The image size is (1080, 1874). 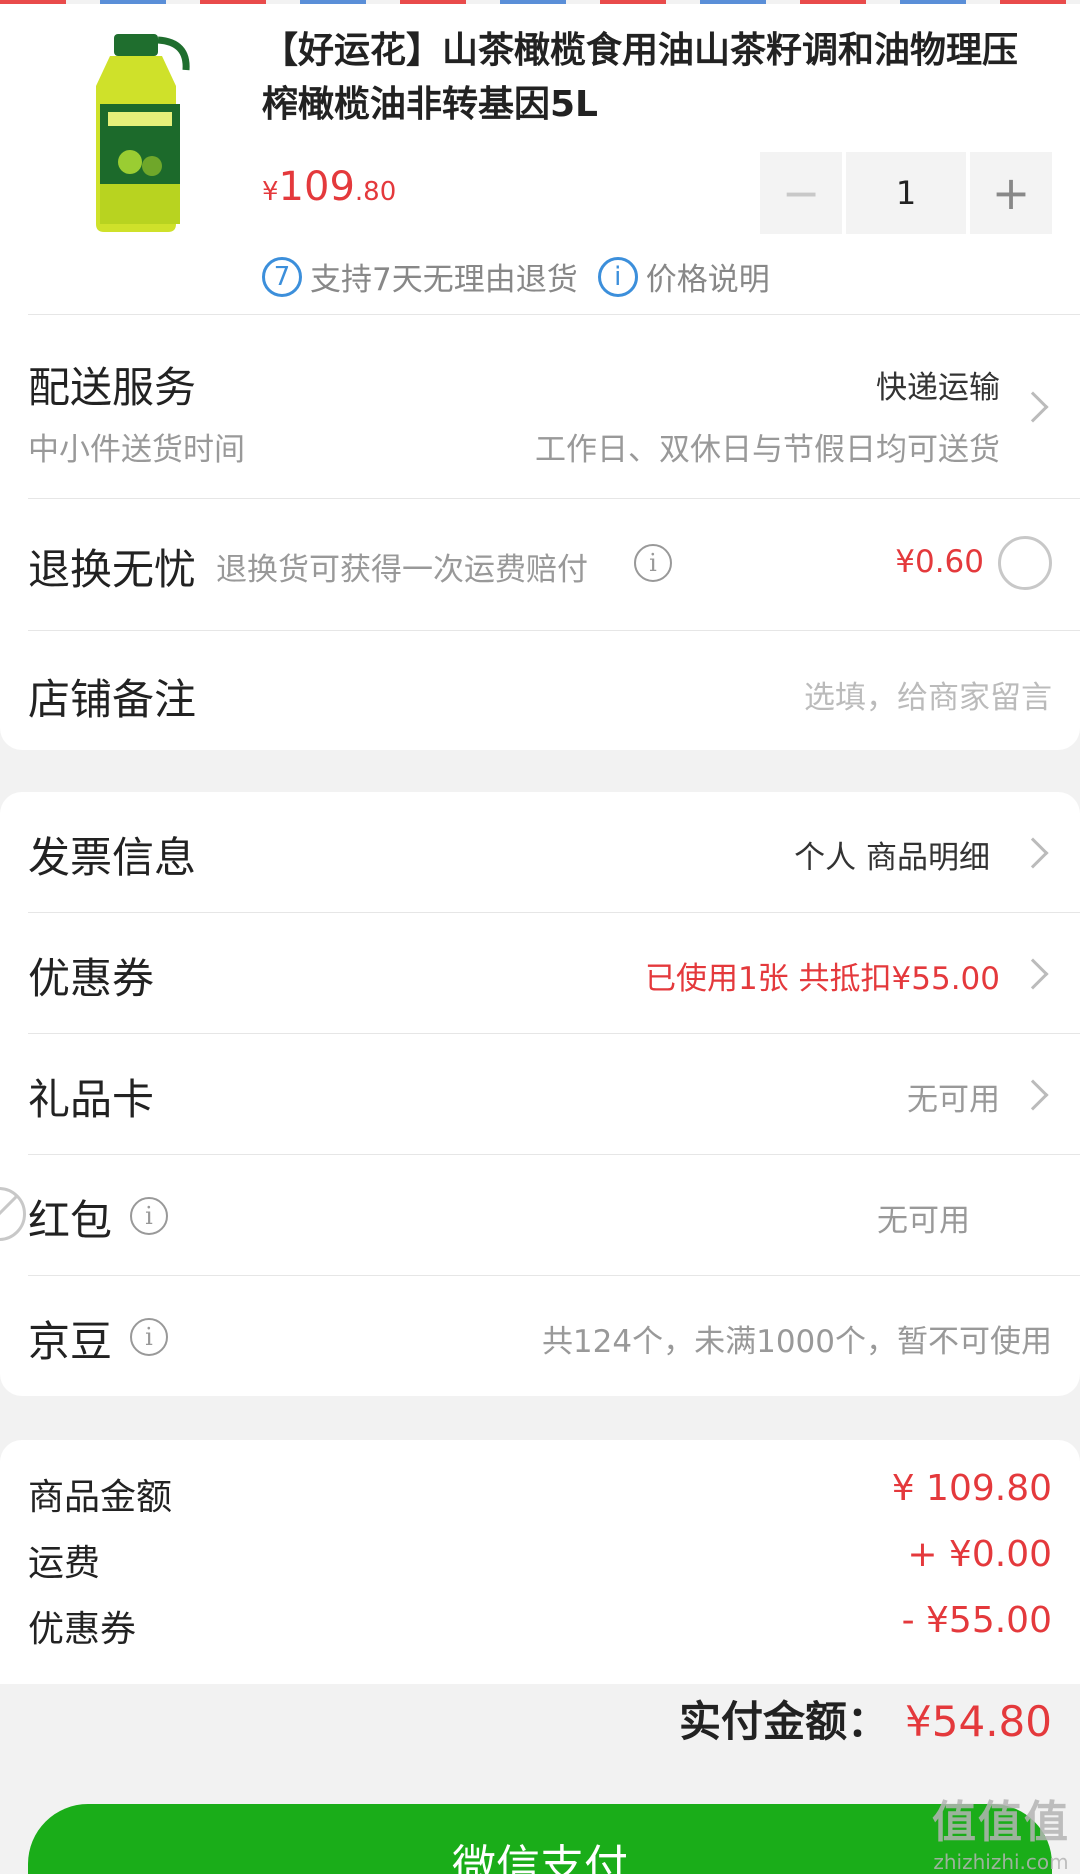 I want to click on return-guarantee-row: 退换无忧 退换货可获得一次运费赔付 i ¥0.60, so click(x=540, y=565).